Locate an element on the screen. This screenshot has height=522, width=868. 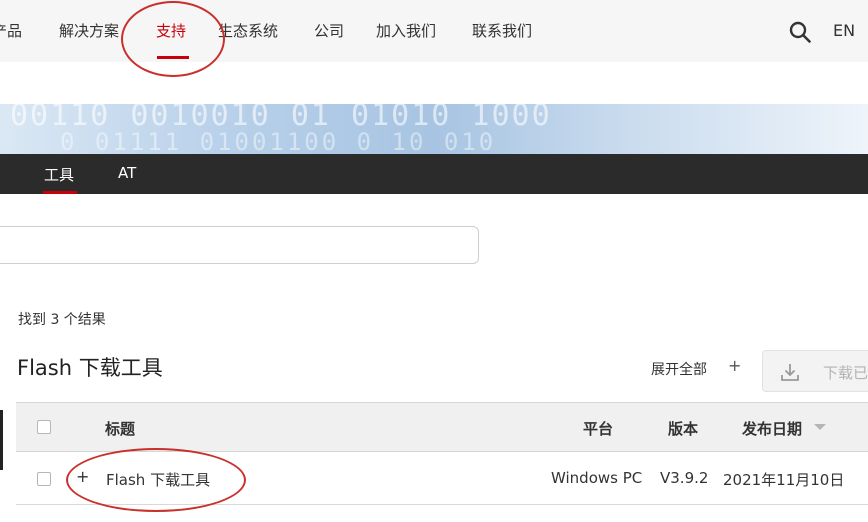
column-header-title: 标题 is located at coordinates (120, 429).